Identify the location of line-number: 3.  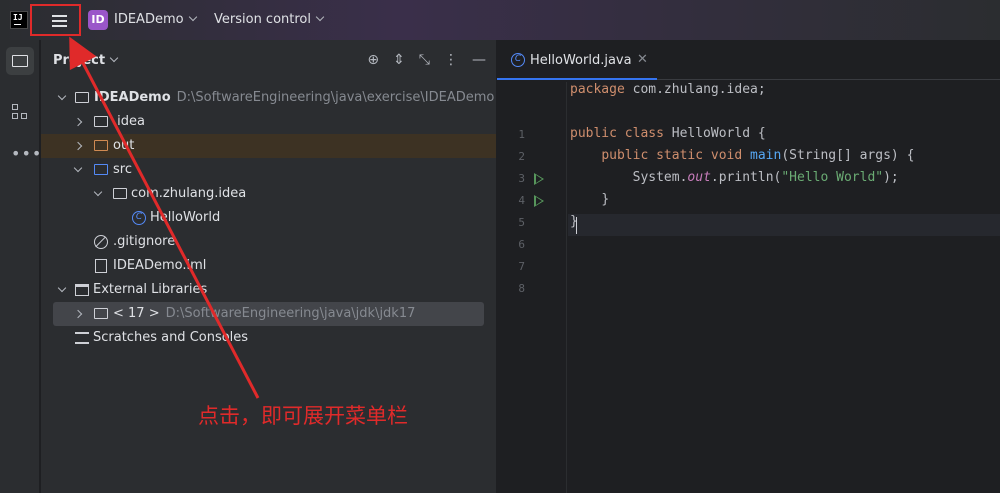
(521, 178).